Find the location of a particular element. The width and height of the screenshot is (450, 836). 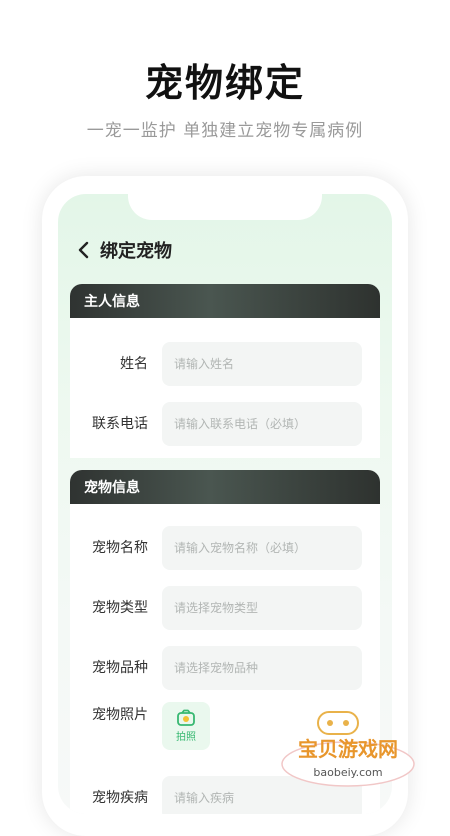

owner-section-header: 主人信息 is located at coordinates (225, 301).